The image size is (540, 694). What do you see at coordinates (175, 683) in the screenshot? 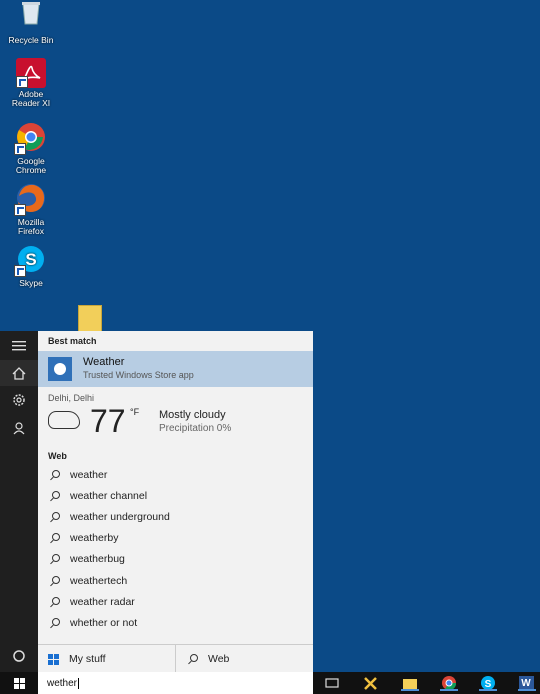
I see `search-input: wether` at bounding box center [175, 683].